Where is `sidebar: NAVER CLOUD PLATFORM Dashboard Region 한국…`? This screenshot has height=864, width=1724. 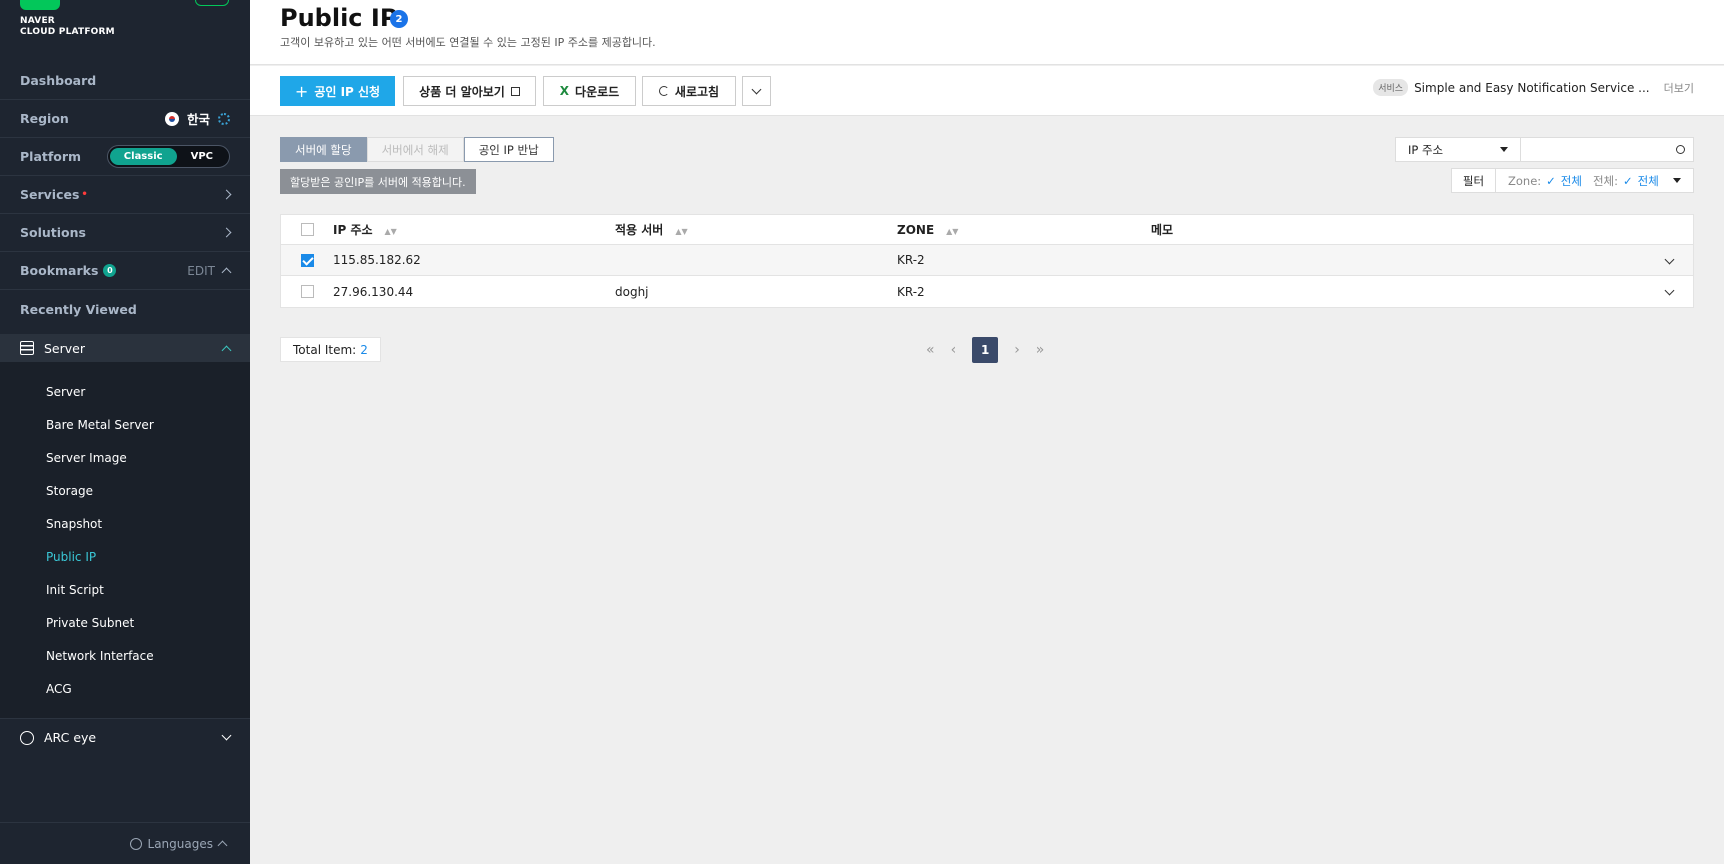
sidebar: NAVER CLOUD PLATFORM Dashboard Region 한국… is located at coordinates (125, 432).